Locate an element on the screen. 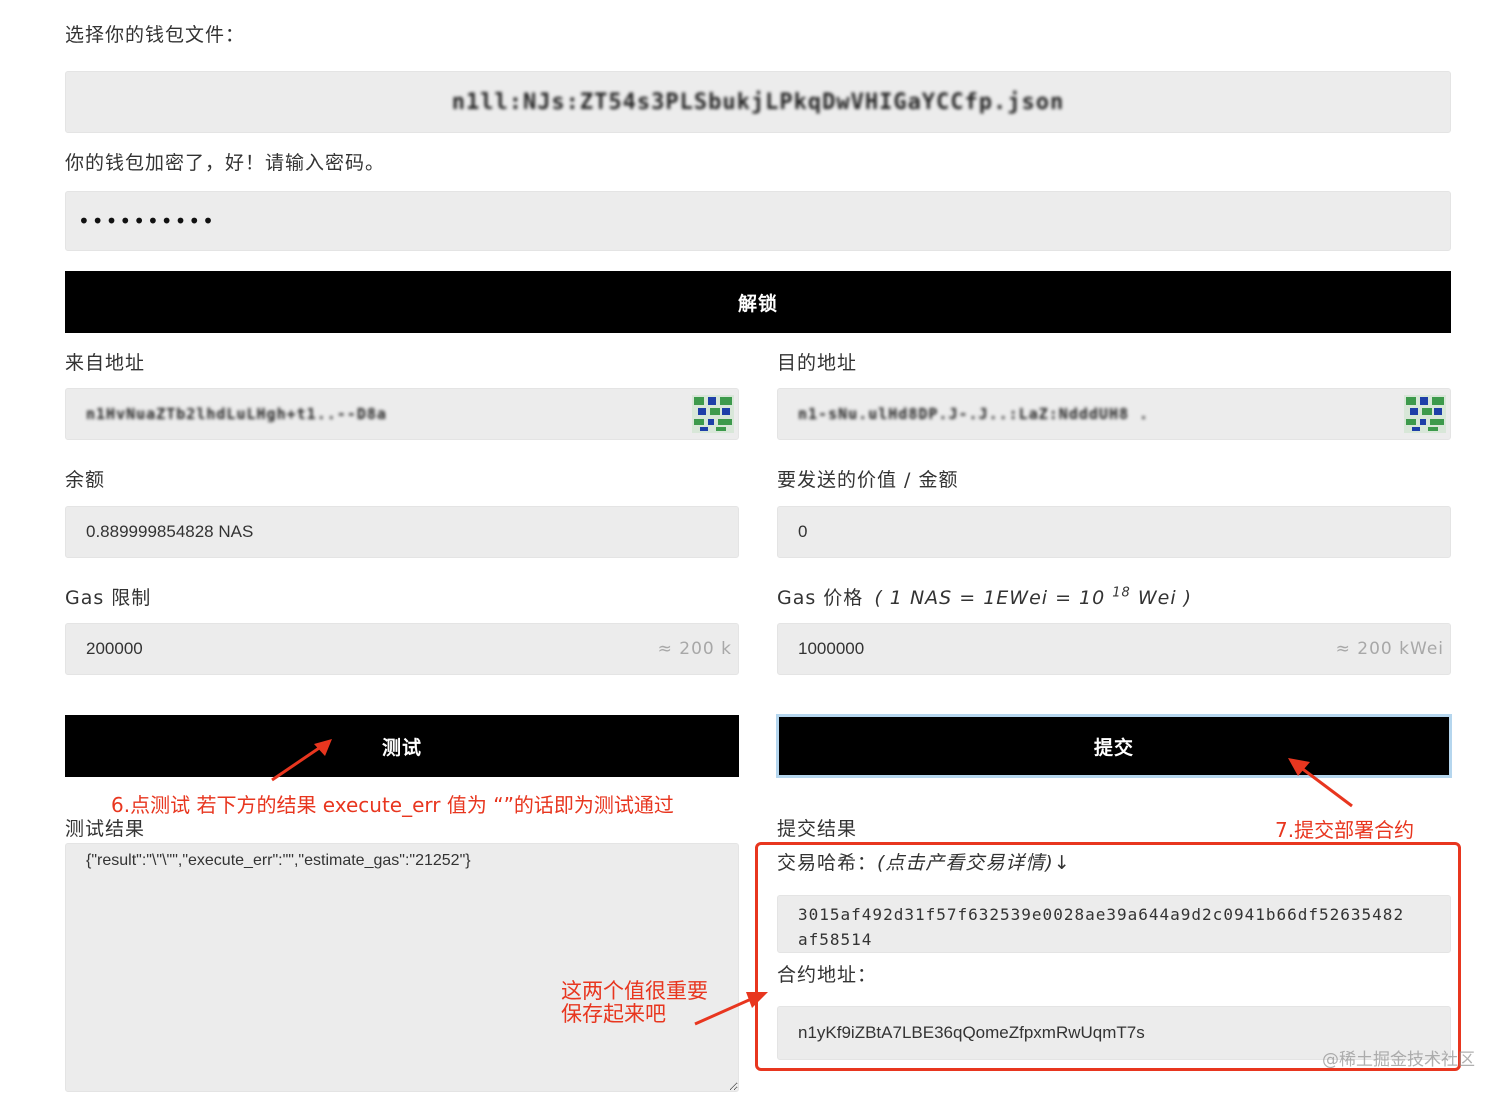 The width and height of the screenshot is (1512, 1095). from-address-label: 来自地址 is located at coordinates (105, 363).